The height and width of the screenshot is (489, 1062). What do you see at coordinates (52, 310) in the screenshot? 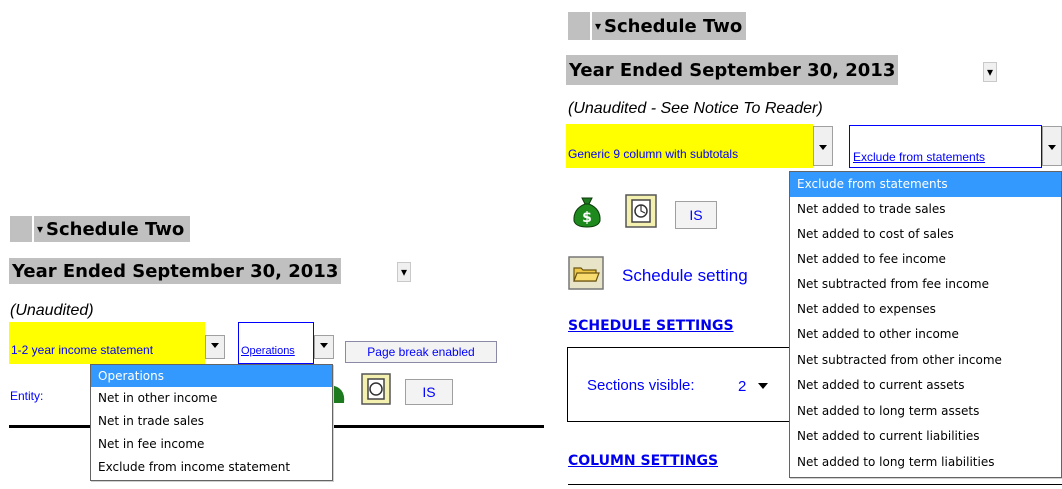
I see `left-unaudited: (Unaudited)` at bounding box center [52, 310].